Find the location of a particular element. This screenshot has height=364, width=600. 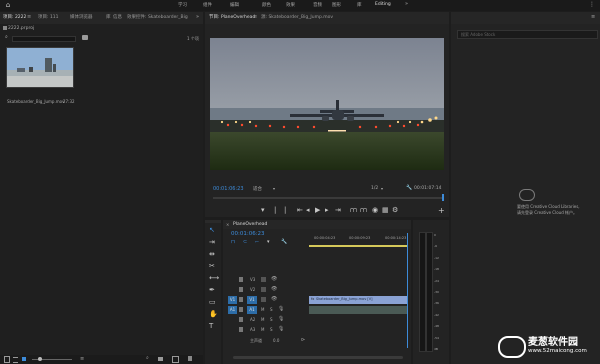

project-search-input is located at coordinates (44, 39).